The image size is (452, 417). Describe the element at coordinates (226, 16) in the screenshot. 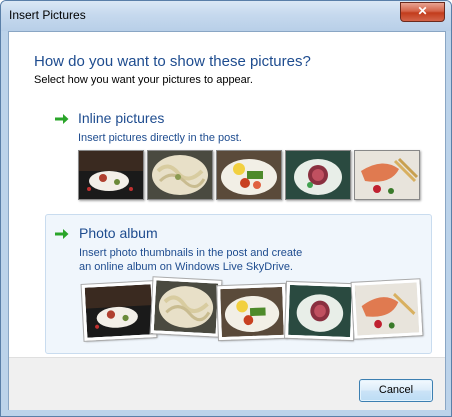

I see `title-bar: Insert Pictures ✕` at that location.